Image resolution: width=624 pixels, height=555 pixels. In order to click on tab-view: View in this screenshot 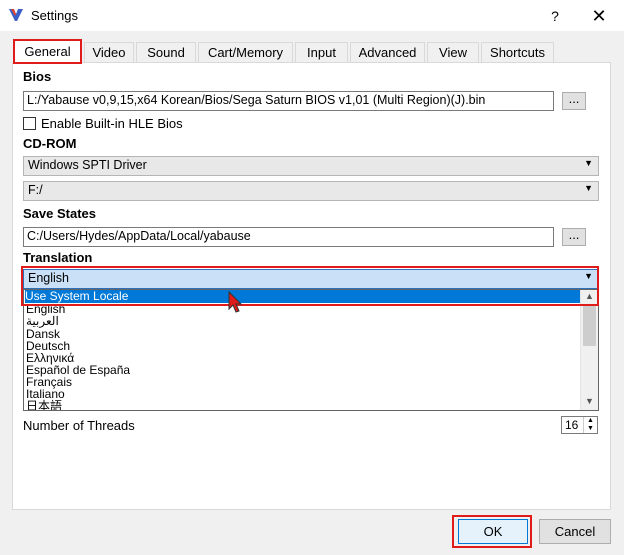, I will do `click(453, 52)`.